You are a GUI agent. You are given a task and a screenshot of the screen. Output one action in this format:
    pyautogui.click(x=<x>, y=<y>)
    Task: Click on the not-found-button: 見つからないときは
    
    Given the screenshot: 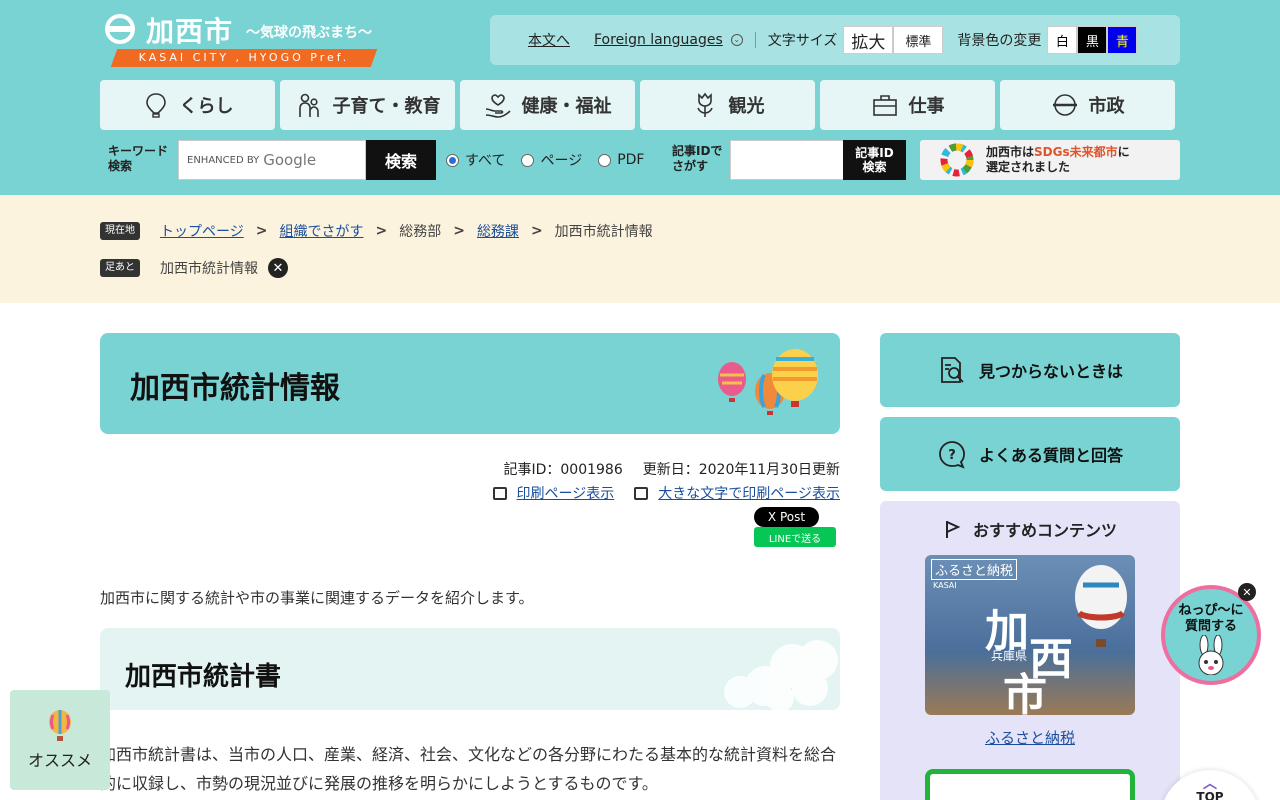 What is the action you would take?
    pyautogui.click(x=1030, y=370)
    